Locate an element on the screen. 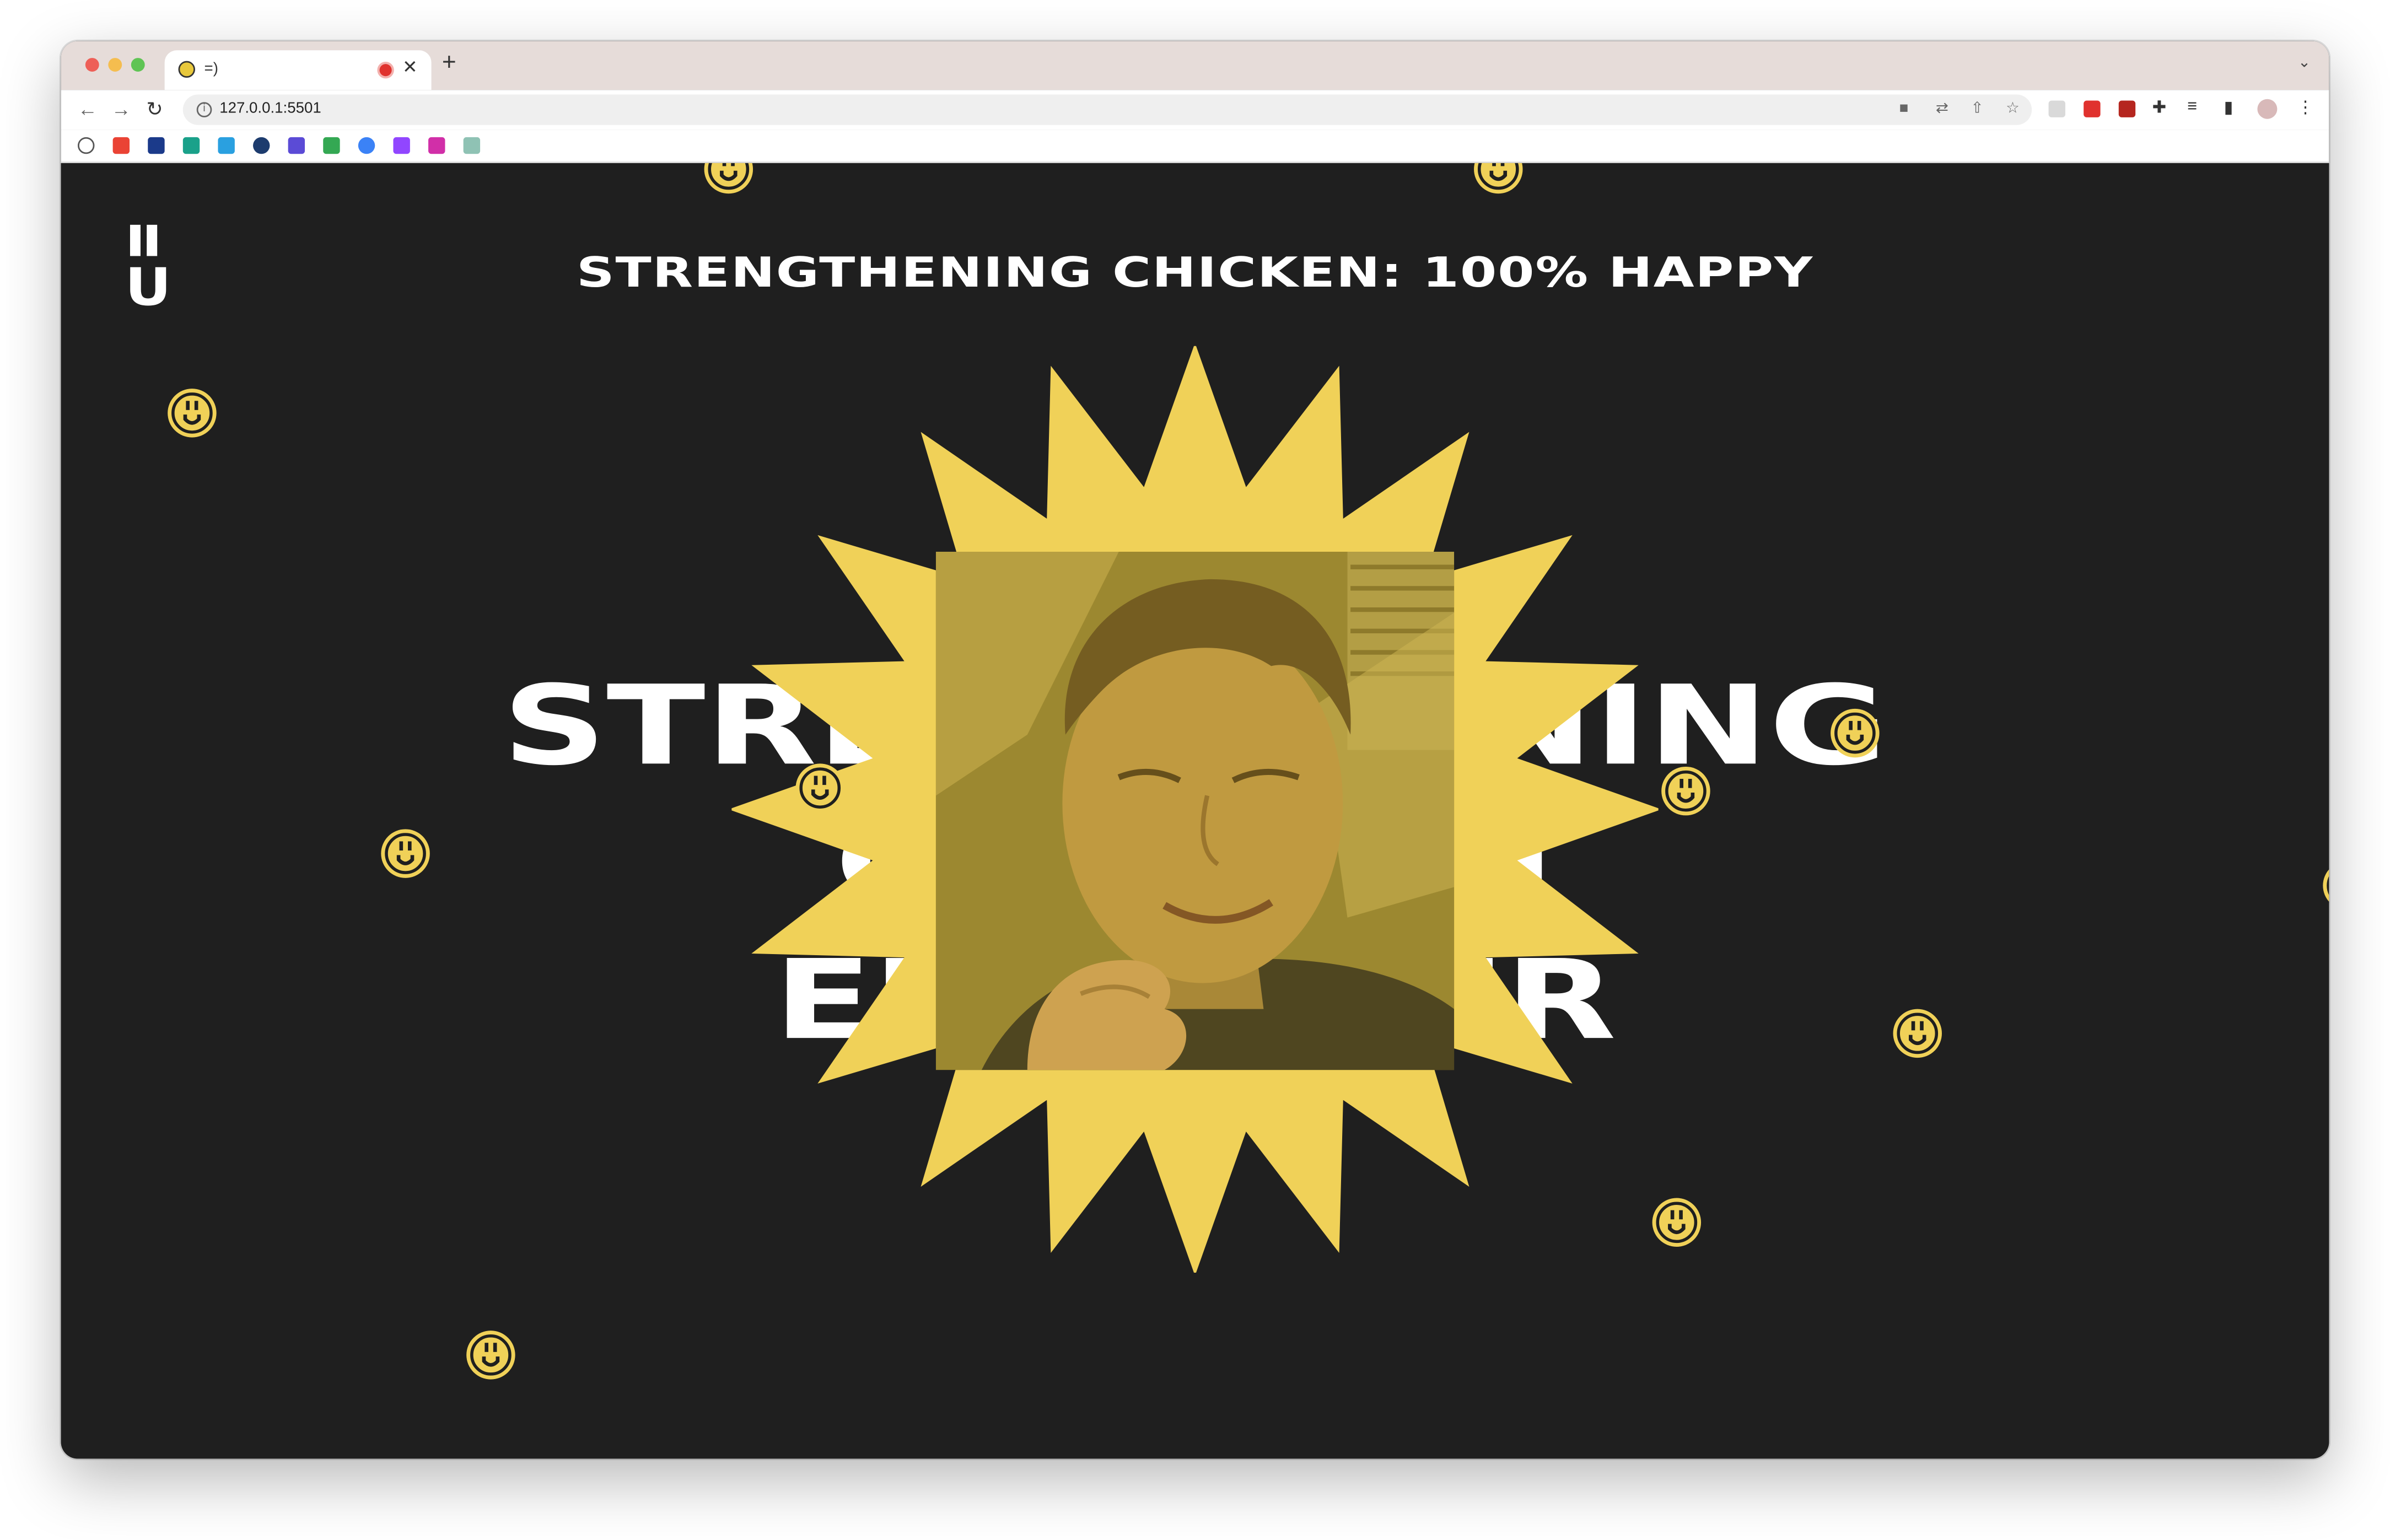 The width and height of the screenshot is (2390, 1540). zoom-window-button is located at coordinates (138, 65).